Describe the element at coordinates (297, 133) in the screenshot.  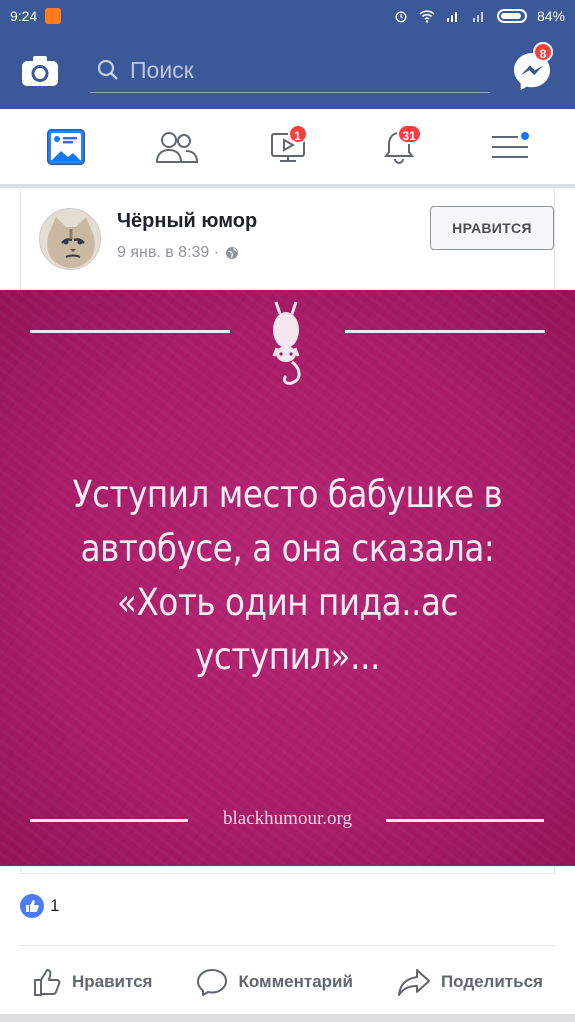
I see `watch-badge: 1` at that location.